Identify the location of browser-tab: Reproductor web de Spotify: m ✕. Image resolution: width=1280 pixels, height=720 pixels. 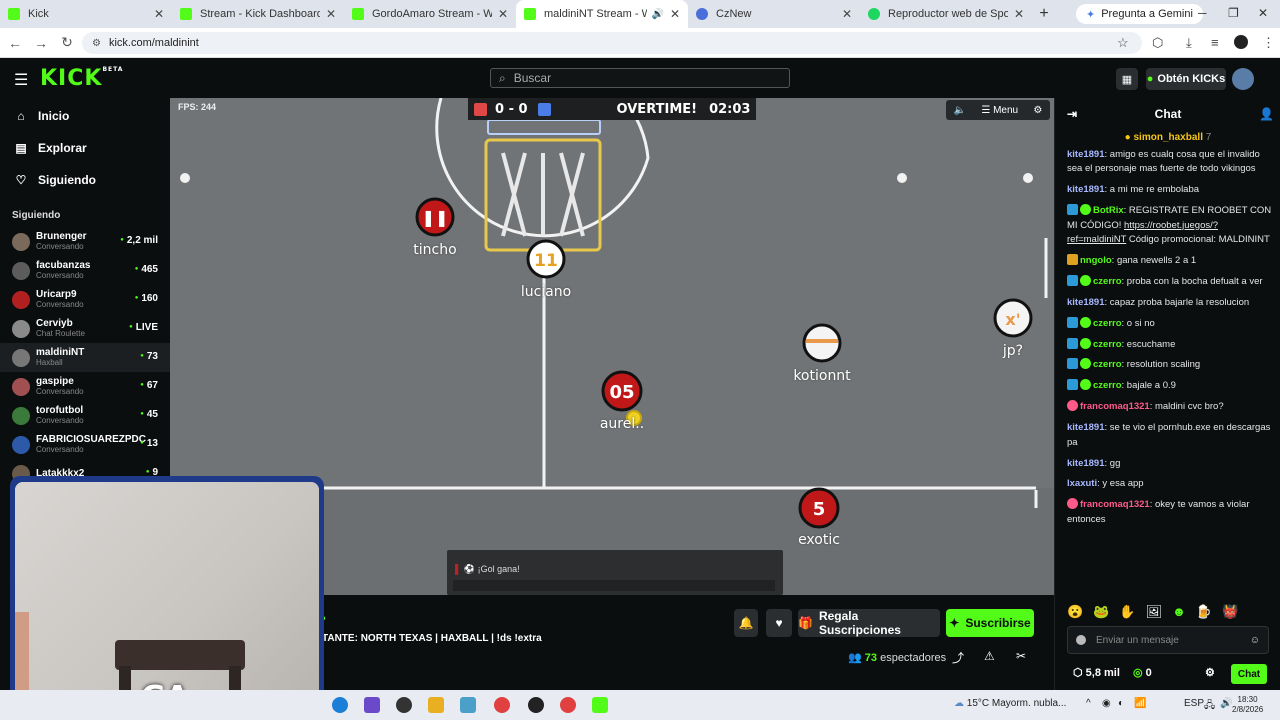
(946, 14).